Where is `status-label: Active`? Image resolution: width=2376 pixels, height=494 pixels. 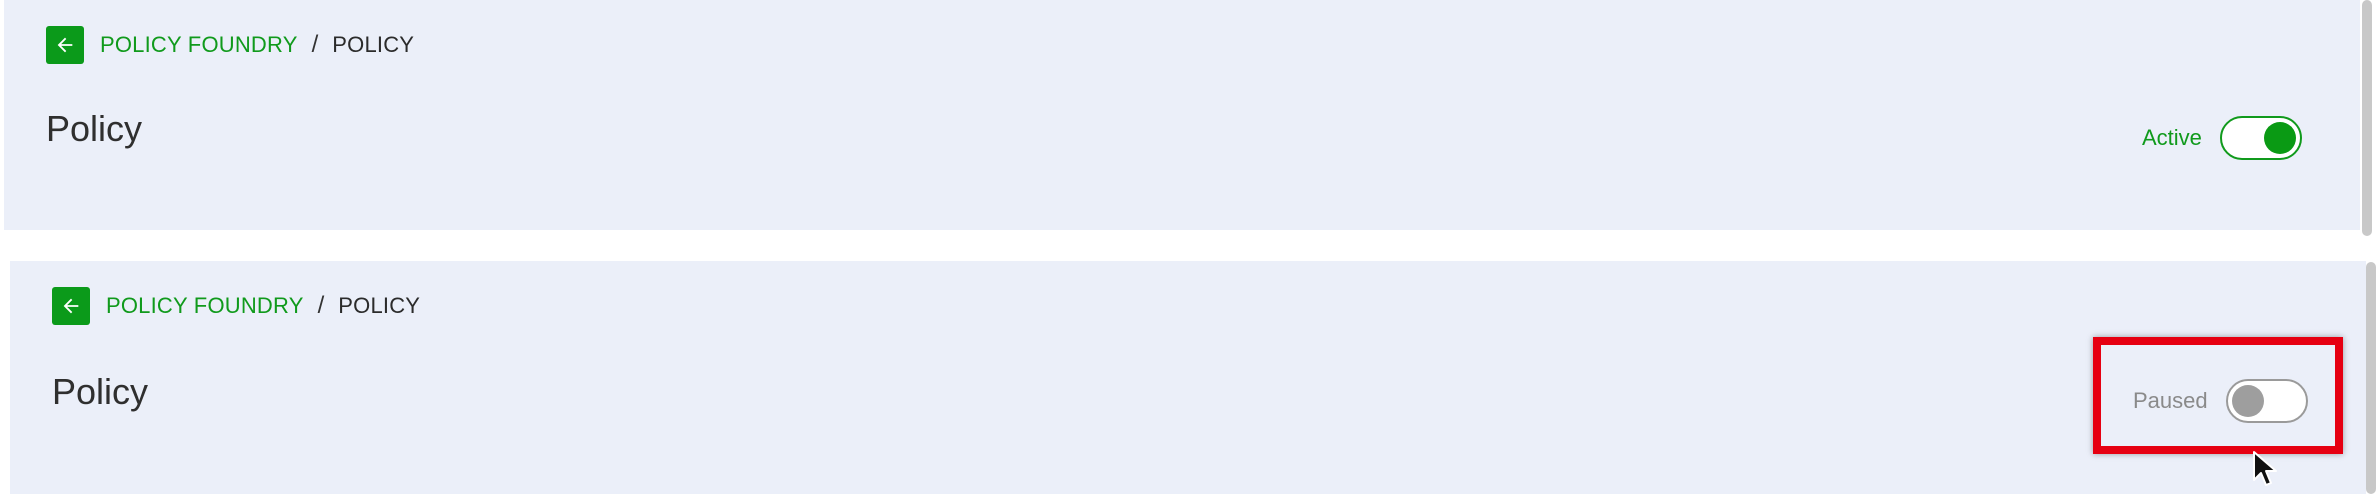 status-label: Active is located at coordinates (2172, 137).